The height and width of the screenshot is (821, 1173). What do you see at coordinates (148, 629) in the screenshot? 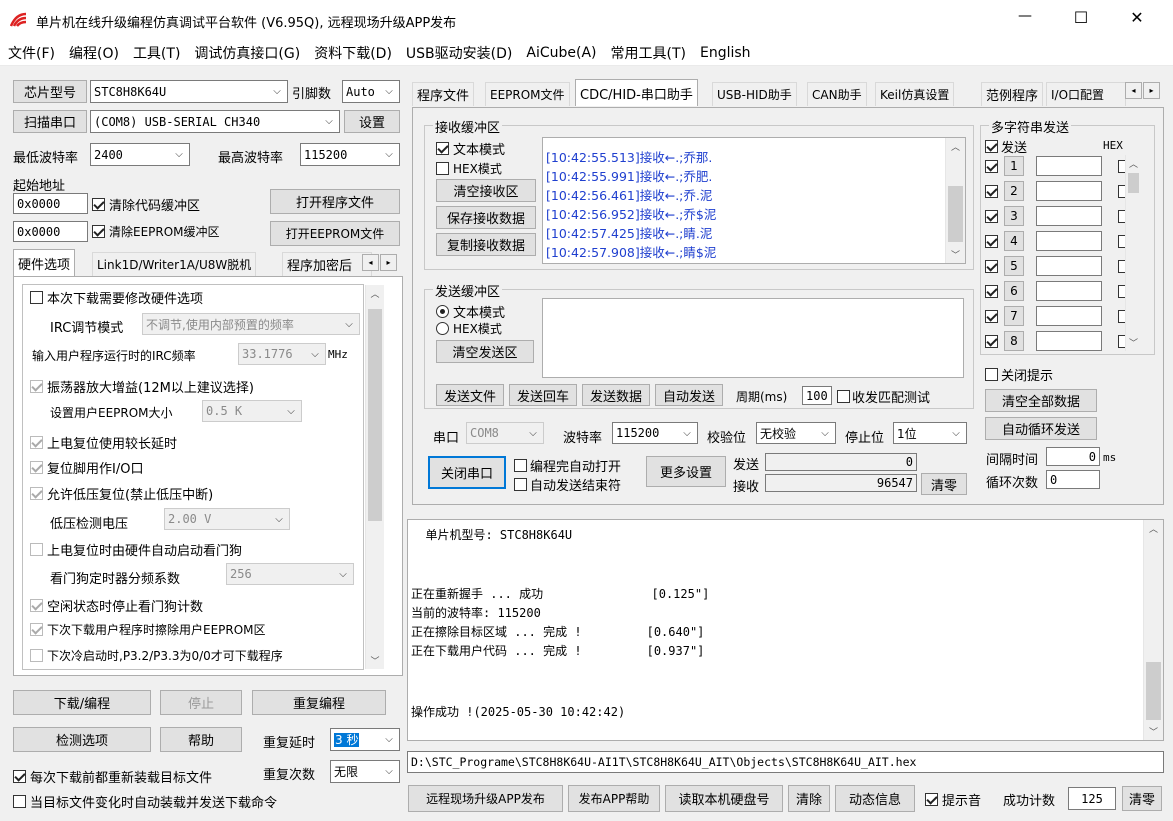
I see `erase-eeprom-checkbox: 下次下载用户程序时擦除用户EEPROM区` at bounding box center [148, 629].